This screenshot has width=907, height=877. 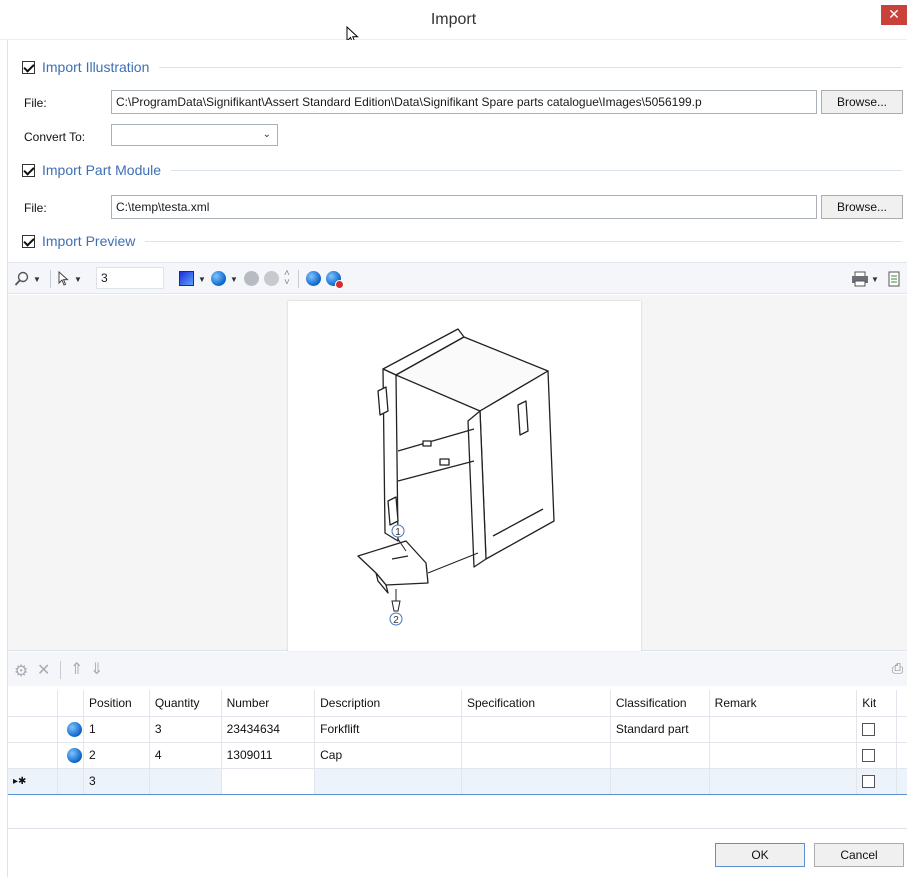 What do you see at coordinates (234, 279) in the screenshot?
I see `ball-dropdown-icon: ▼` at bounding box center [234, 279].